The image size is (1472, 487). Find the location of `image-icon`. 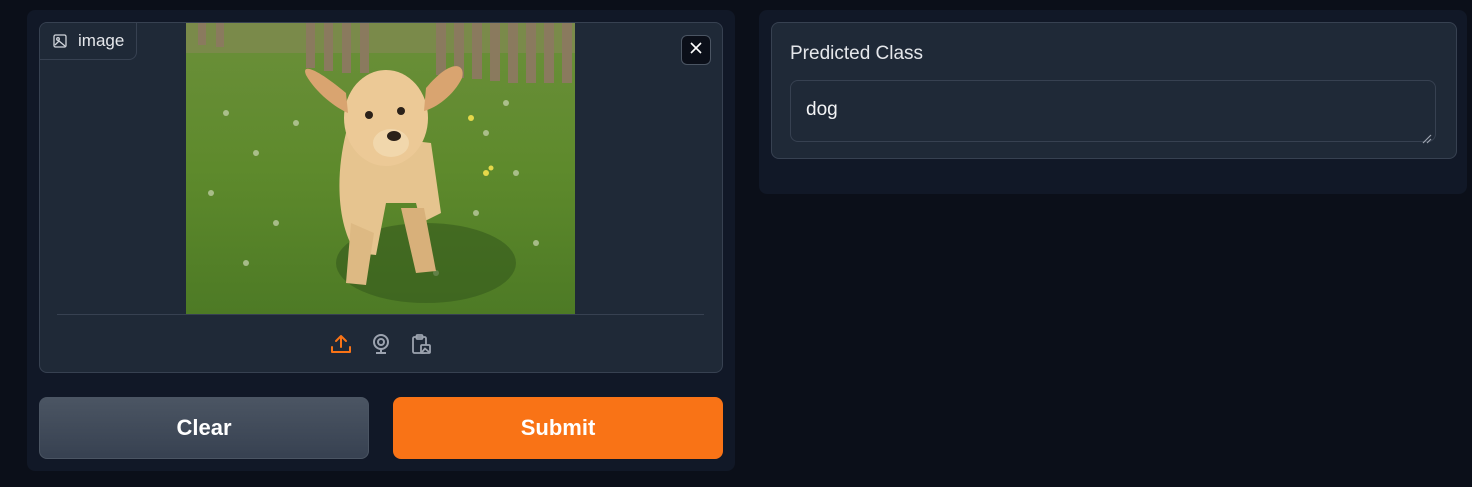

image-icon is located at coordinates (60, 41).